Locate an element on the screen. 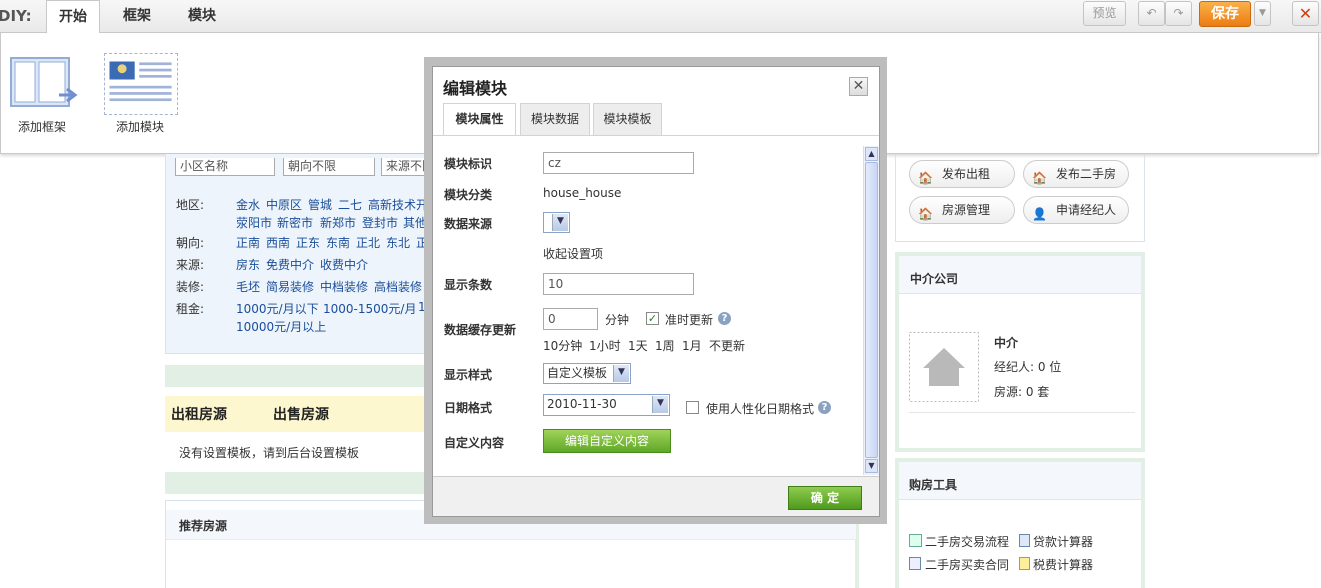  apply-agent-button: 👤 申请经纪人 is located at coordinates (1076, 210).